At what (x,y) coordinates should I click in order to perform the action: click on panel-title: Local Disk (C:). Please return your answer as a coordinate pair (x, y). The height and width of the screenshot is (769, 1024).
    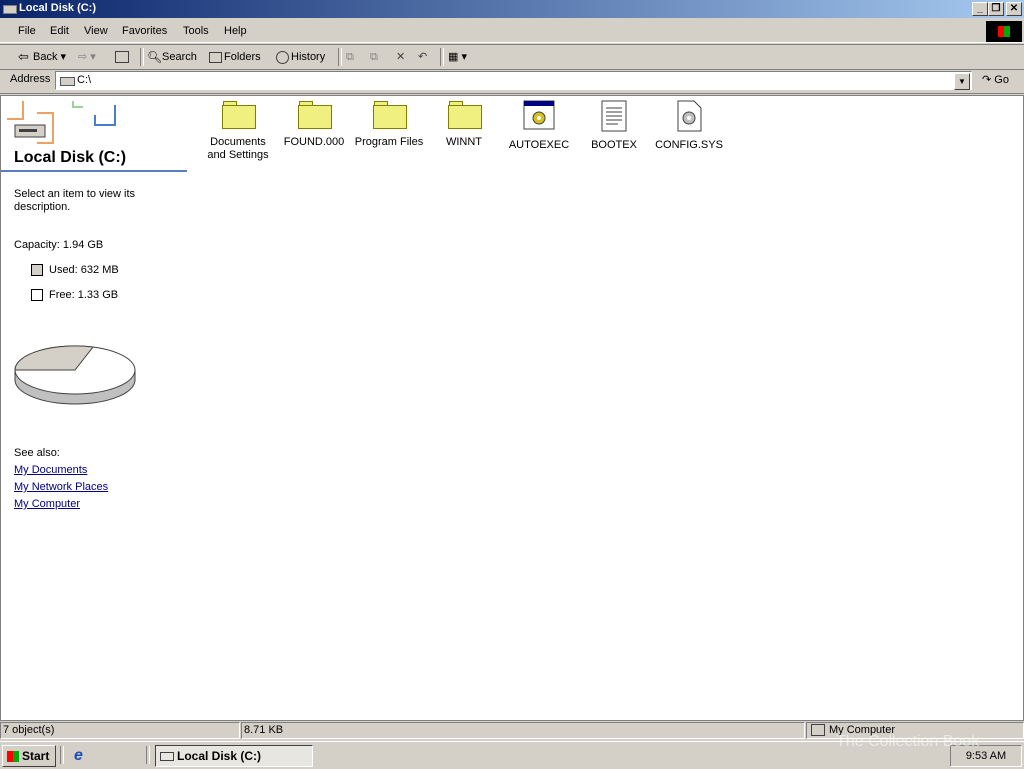
    Looking at the image, I should click on (70, 157).